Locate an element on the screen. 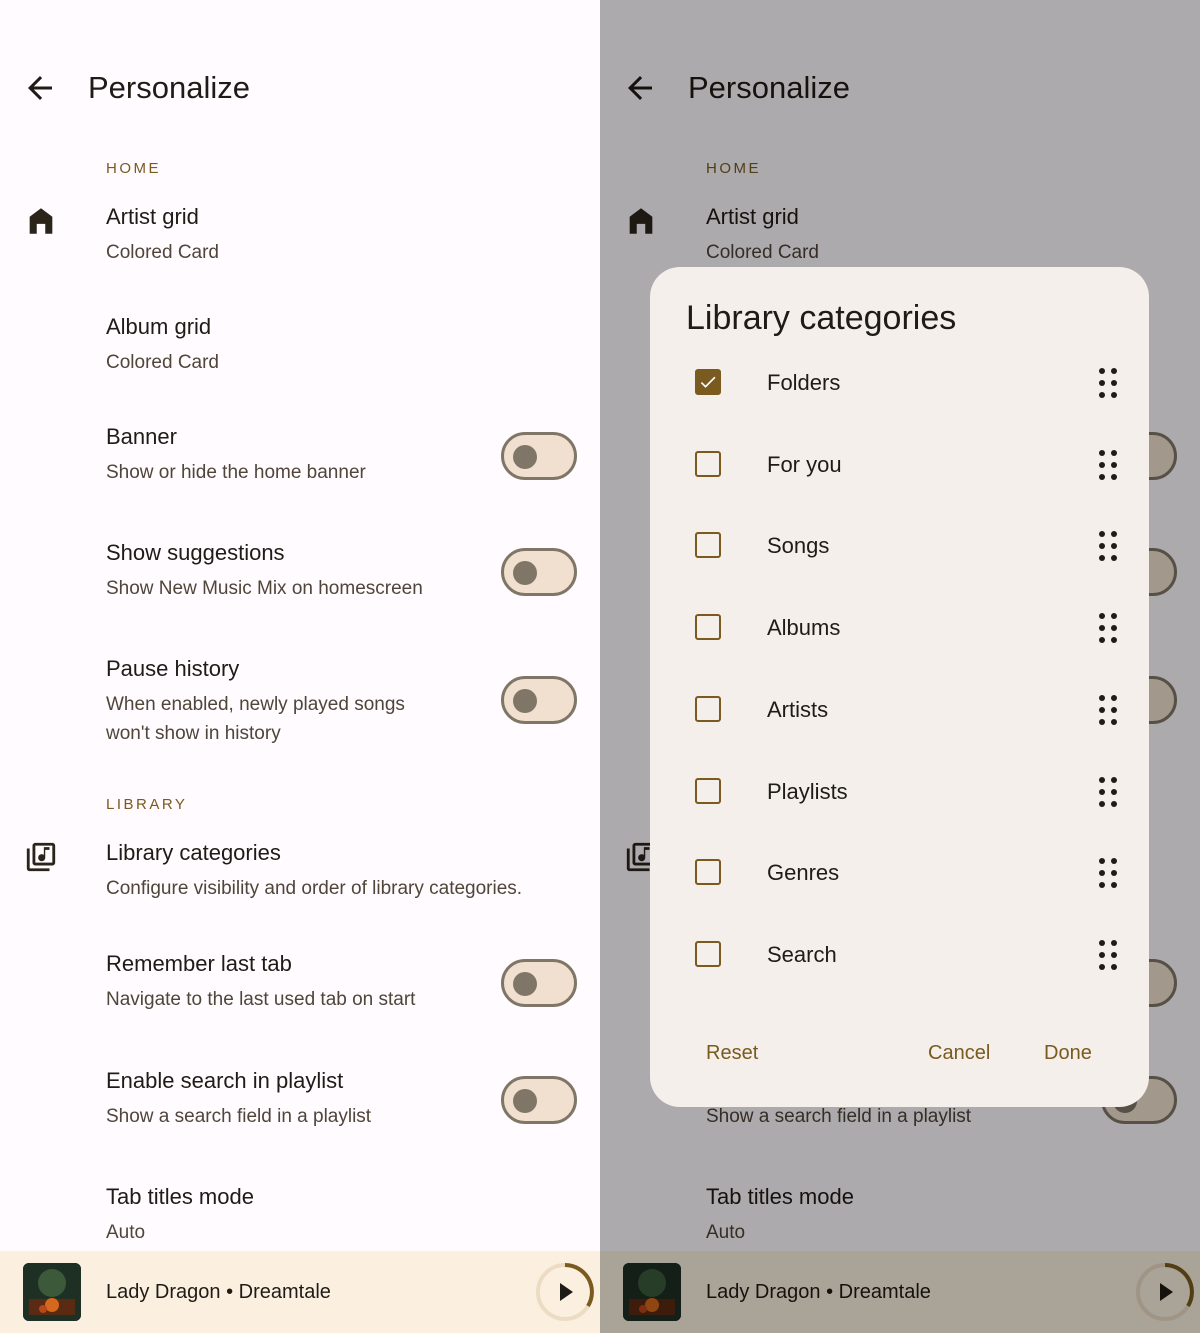  top-app-bar: Personalize is located at coordinates (300, 90).